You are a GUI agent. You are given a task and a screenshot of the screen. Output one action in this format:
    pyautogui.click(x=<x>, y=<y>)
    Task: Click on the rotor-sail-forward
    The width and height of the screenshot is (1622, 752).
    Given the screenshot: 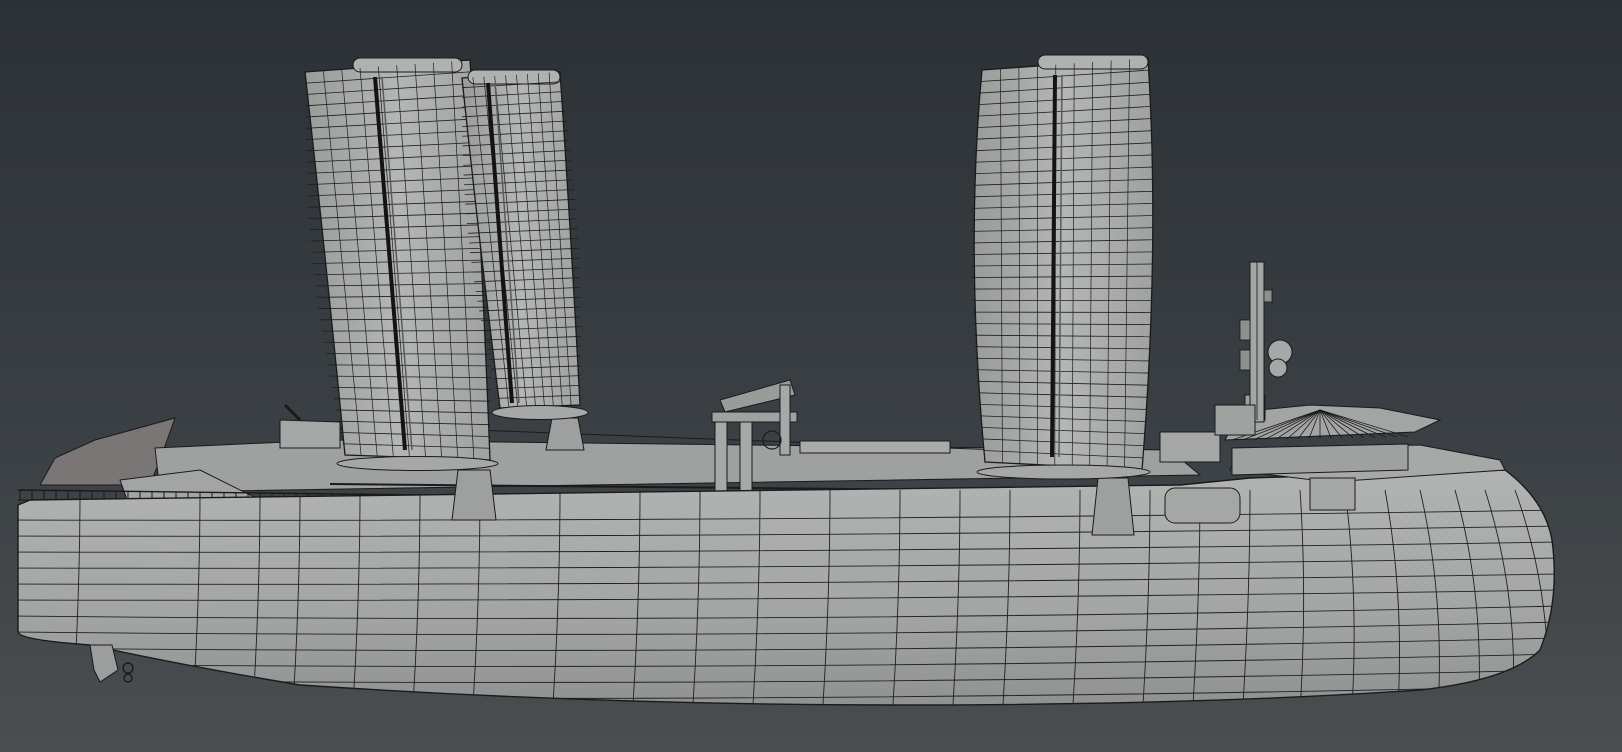 What is the action you would take?
    pyautogui.click(x=1062, y=295)
    